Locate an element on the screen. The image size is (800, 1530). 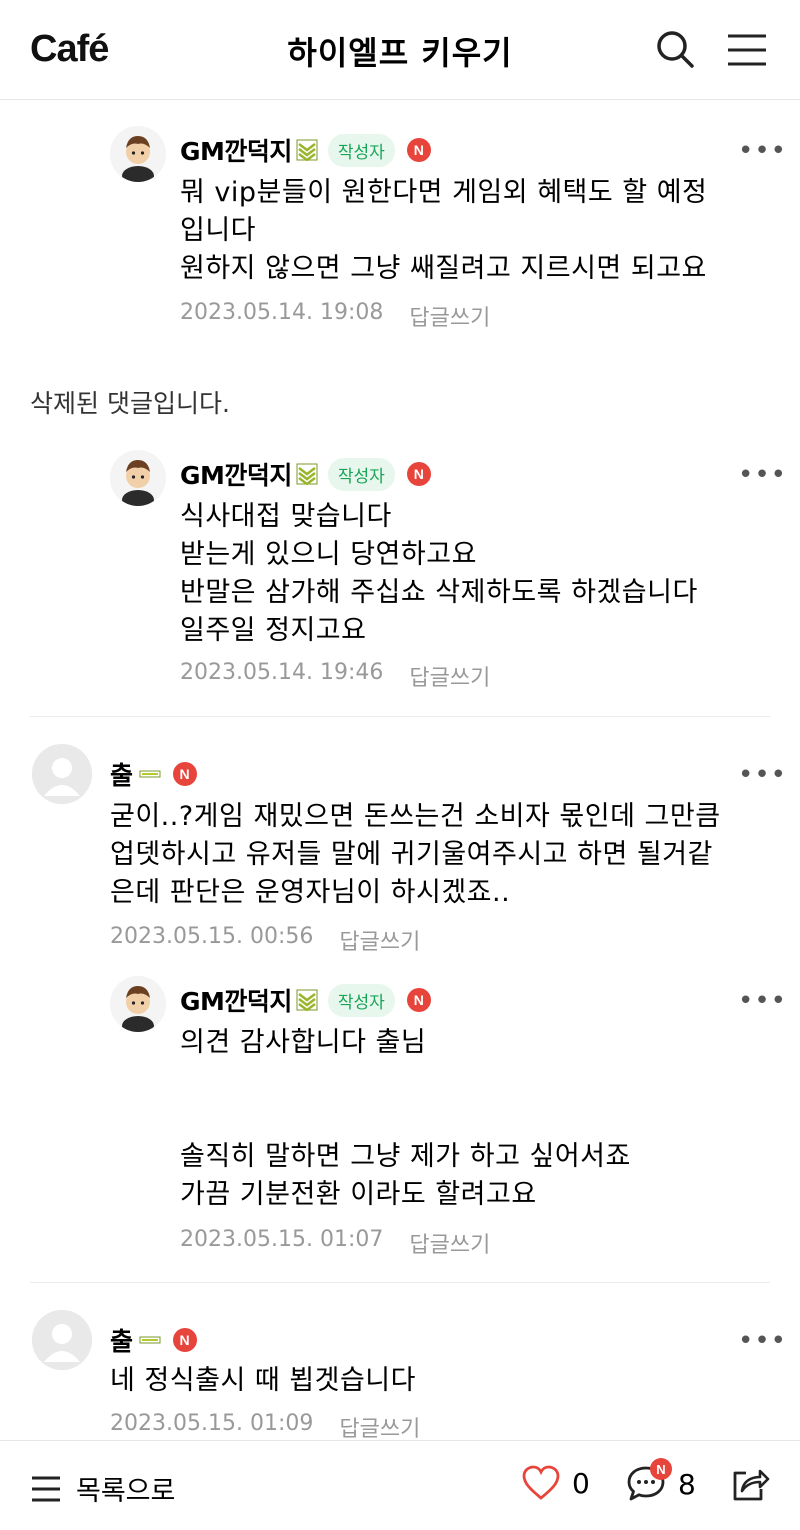
search-button is located at coordinates (676, 50).